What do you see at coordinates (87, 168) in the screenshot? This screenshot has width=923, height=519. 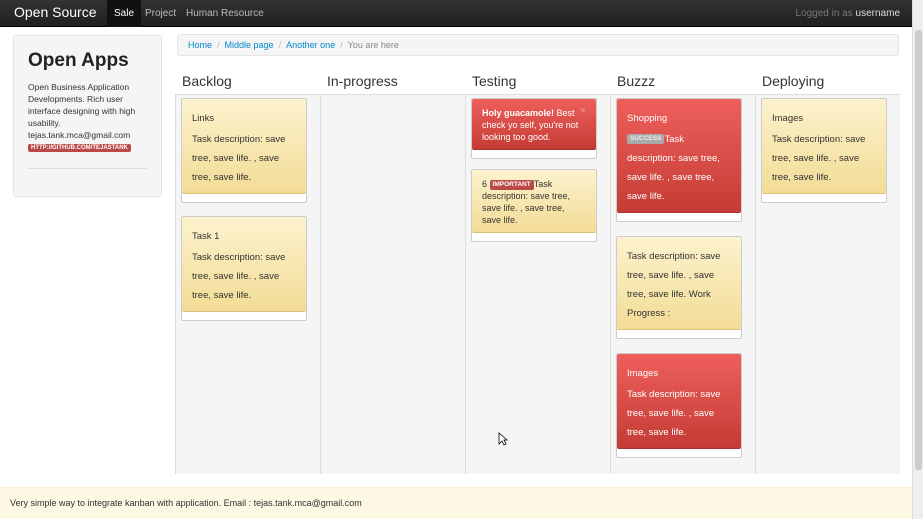 I see `sidebar-divider` at bounding box center [87, 168].